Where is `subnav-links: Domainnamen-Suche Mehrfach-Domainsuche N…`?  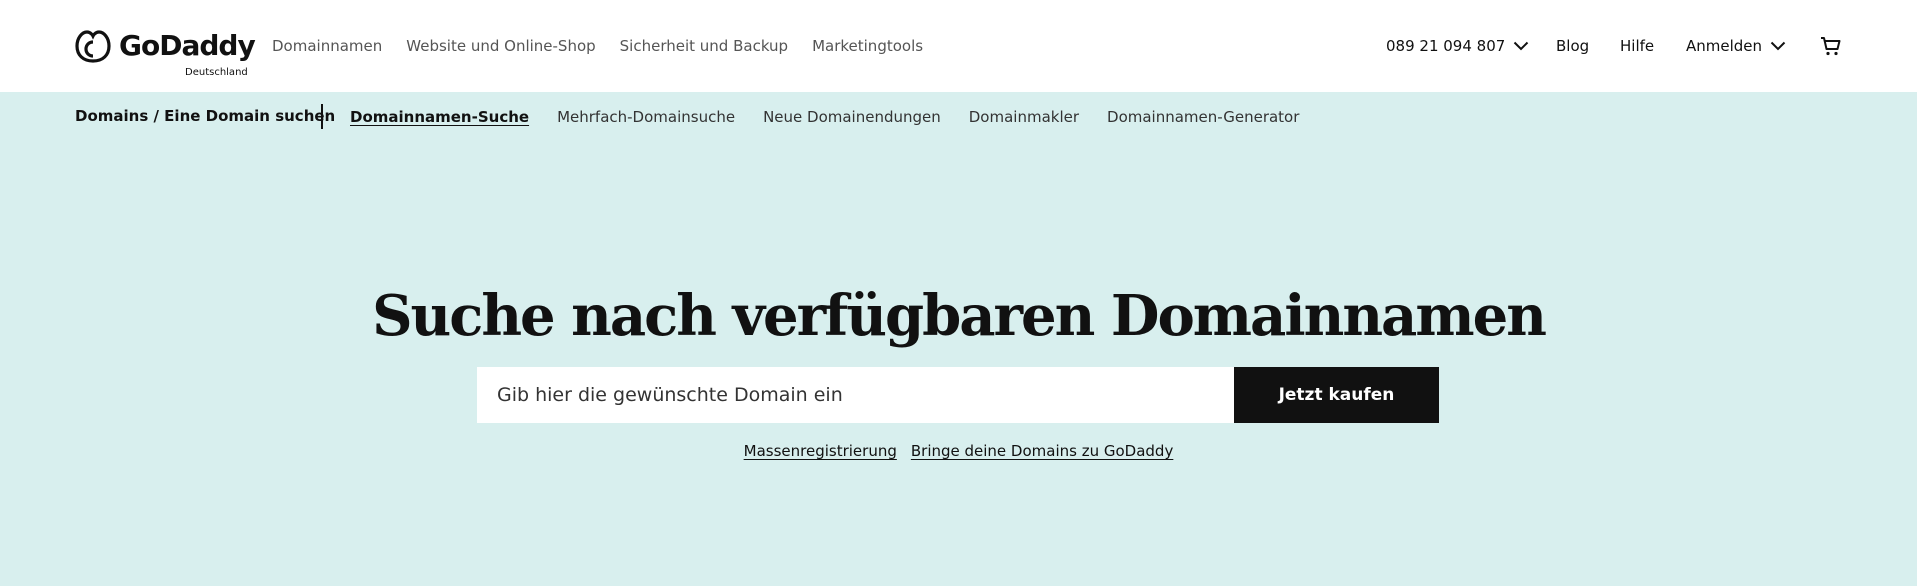 subnav-links: Domainnamen-Suche Mehrfach-Domainsuche N… is located at coordinates (824, 117).